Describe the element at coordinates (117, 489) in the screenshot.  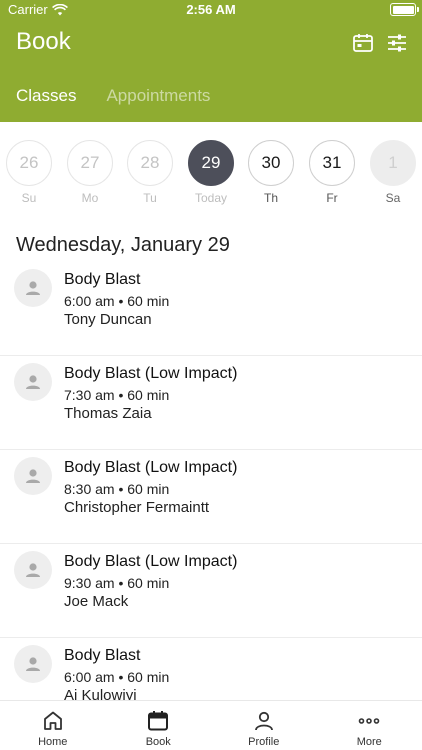
I see `class-time-duration: 8:30 am • 60 min` at that location.